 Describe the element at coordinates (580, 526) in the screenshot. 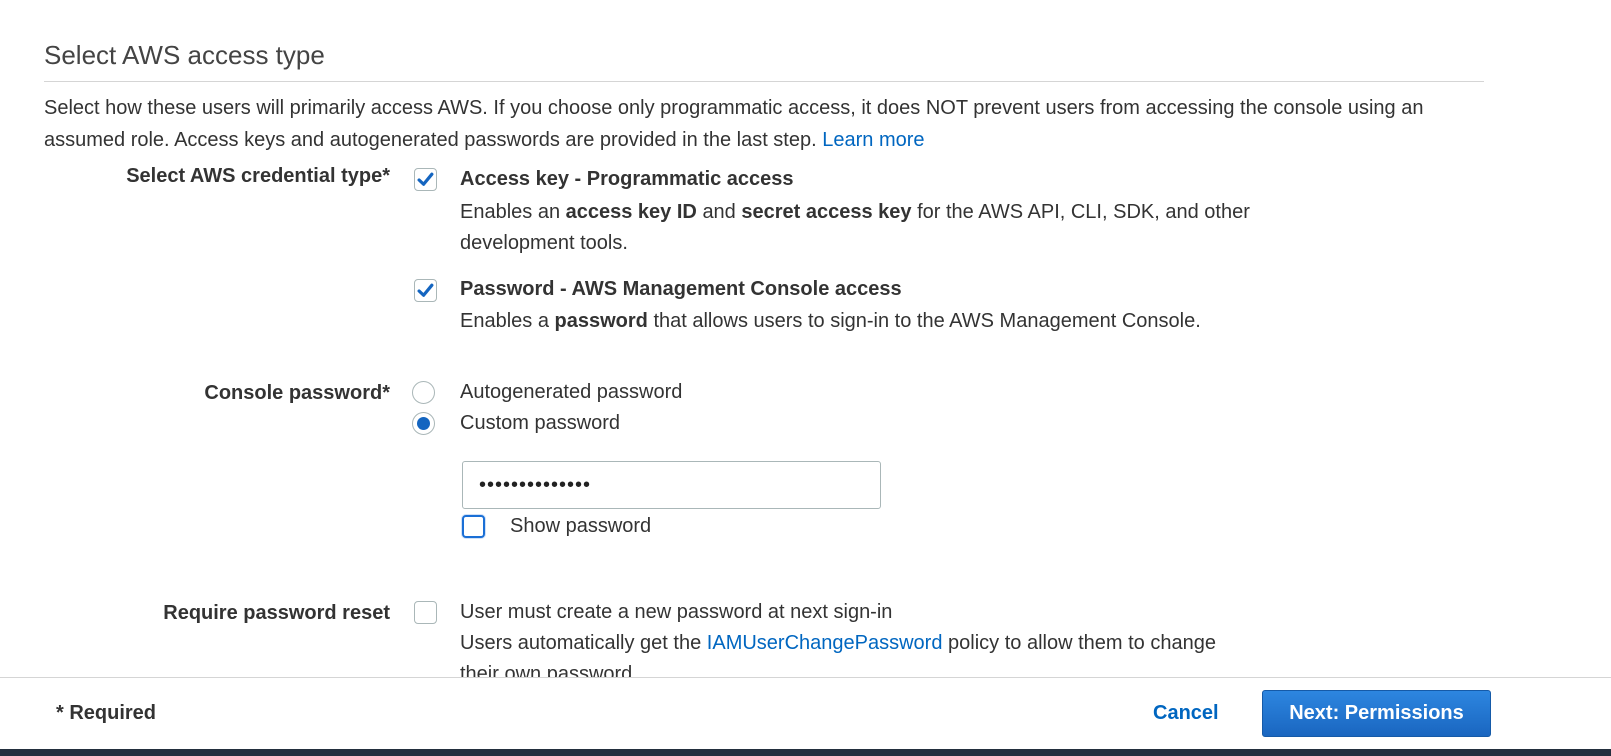

I see `show-password-label: Show password` at that location.